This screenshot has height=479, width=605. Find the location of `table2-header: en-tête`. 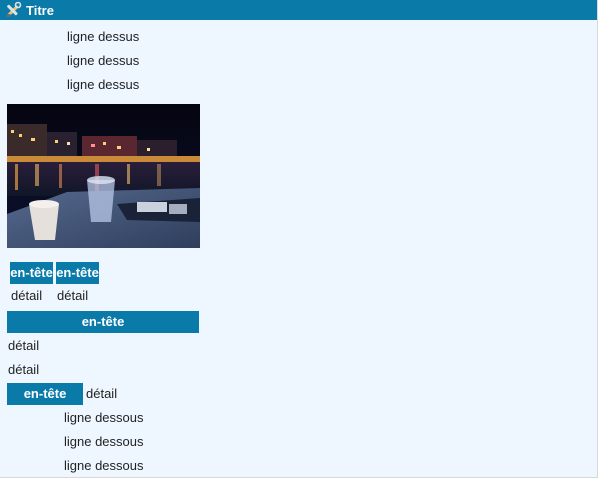

table2-header: en-tête is located at coordinates (103, 322).